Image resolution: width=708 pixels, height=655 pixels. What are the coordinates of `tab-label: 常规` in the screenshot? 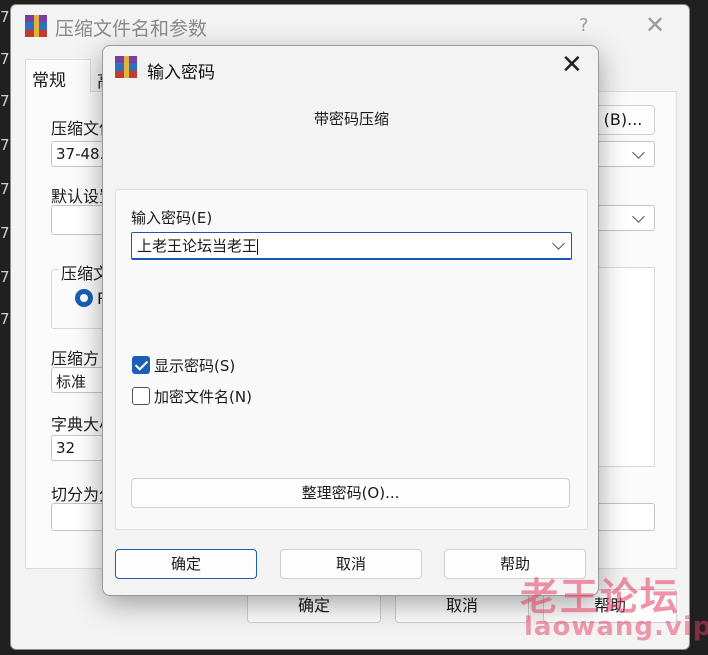 It's located at (49, 81).